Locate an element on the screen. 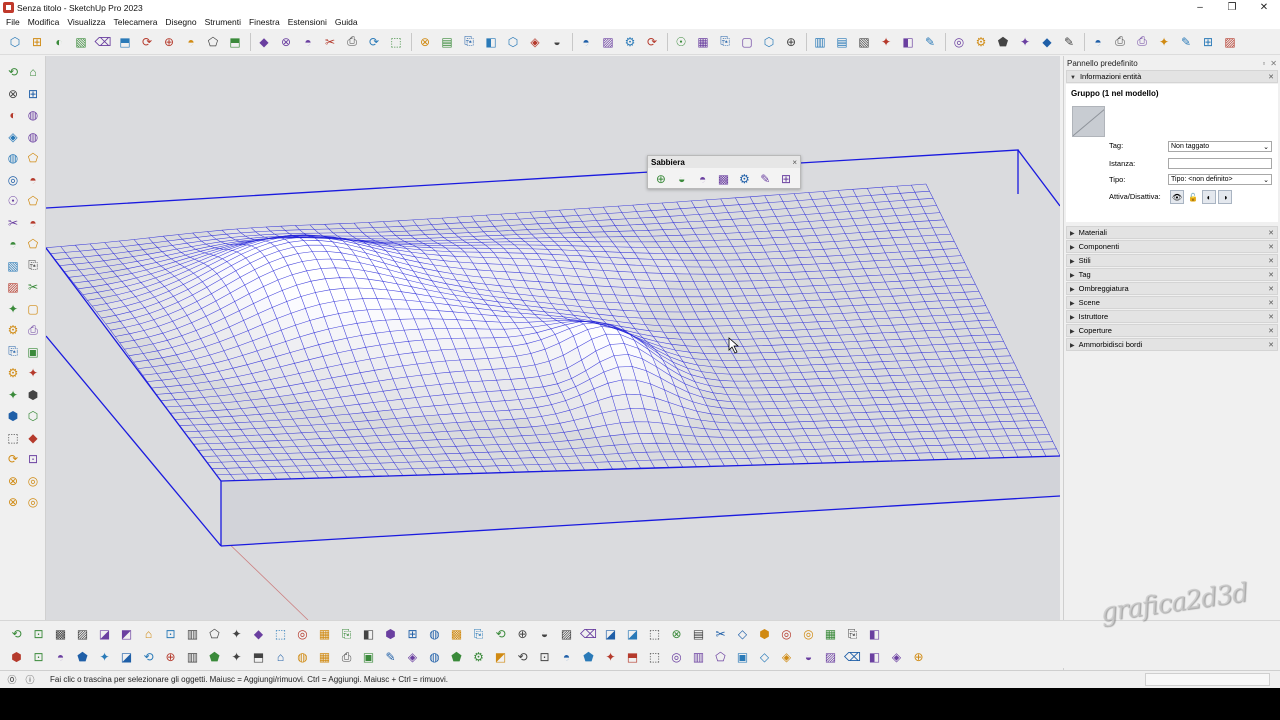  styles-icon: ✦ is located at coordinates (1025, 42).